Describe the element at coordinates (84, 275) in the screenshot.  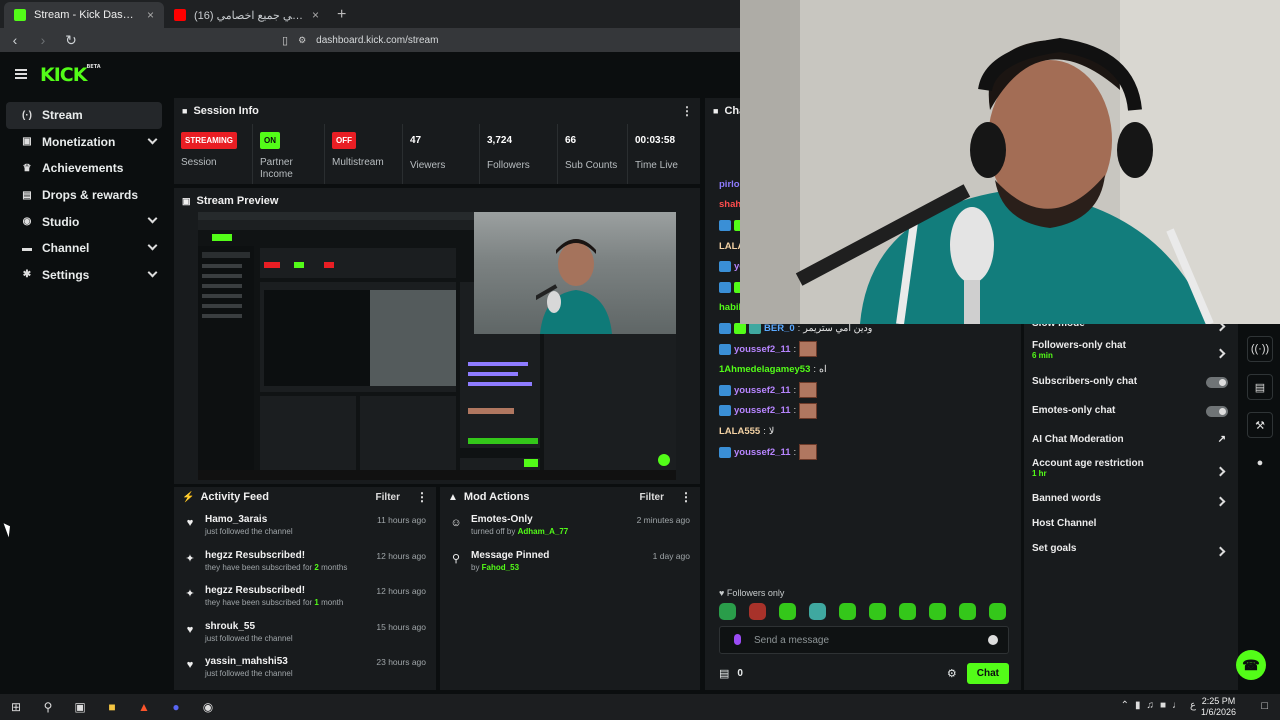
I see `sidebar-item-settings: ✱ Settings` at that location.